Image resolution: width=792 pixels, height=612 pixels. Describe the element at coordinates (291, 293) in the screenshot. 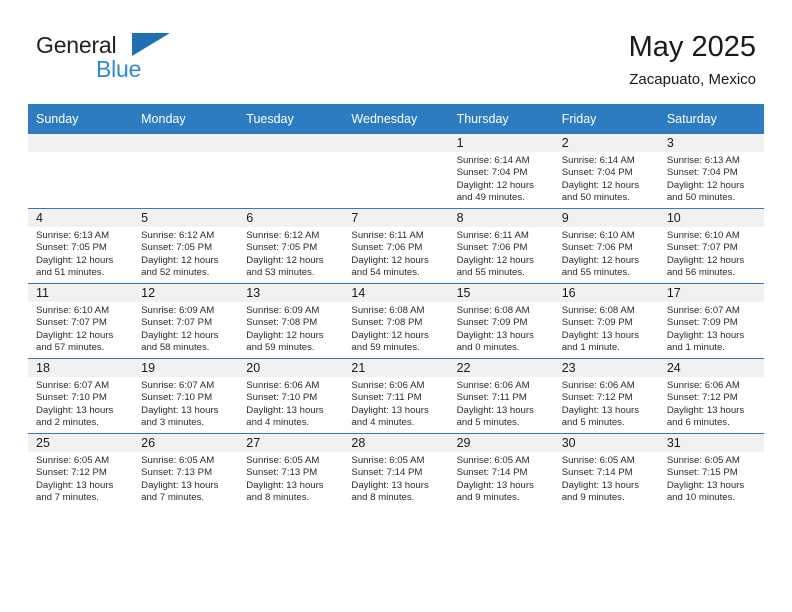

I see `day-number: 13` at that location.